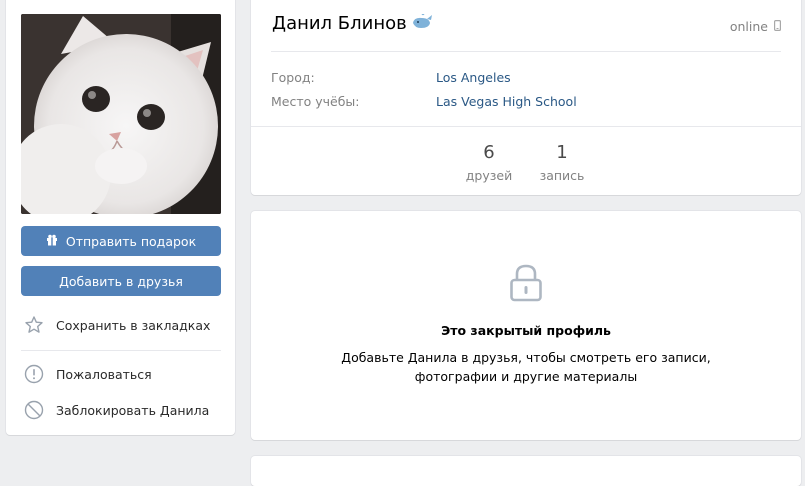  I want to click on counter-label: запись, so click(562, 175).